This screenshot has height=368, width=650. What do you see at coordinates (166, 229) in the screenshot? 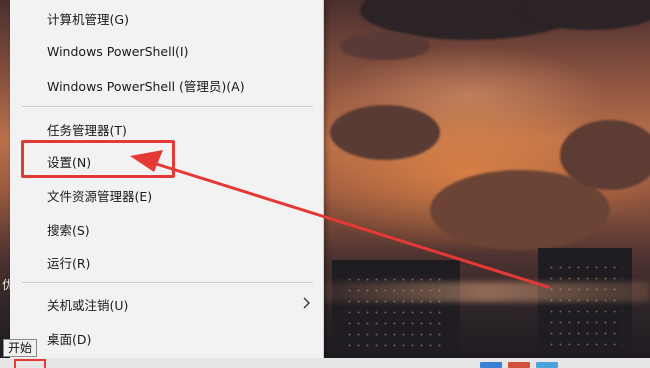
I see `menu-item-search: 搜索(S)` at bounding box center [166, 229].